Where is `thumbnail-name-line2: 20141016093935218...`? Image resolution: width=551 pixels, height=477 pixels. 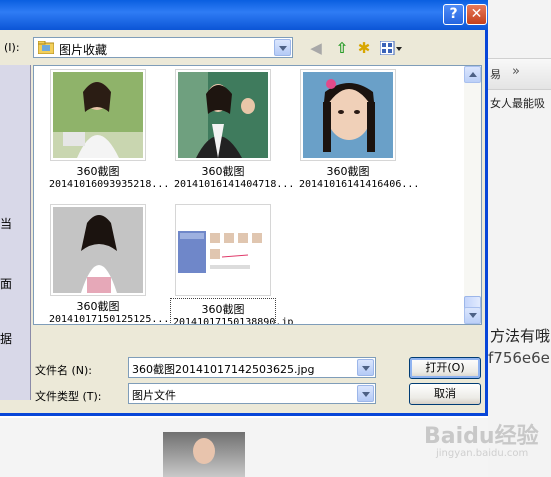 thumbnail-name-line2: 20141016093935218... is located at coordinates (109, 184).